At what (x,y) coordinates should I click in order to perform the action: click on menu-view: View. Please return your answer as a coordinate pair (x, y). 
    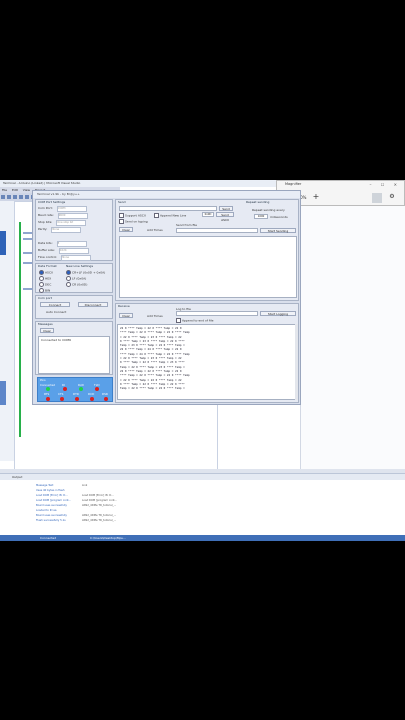
    Looking at the image, I should click on (26, 190).